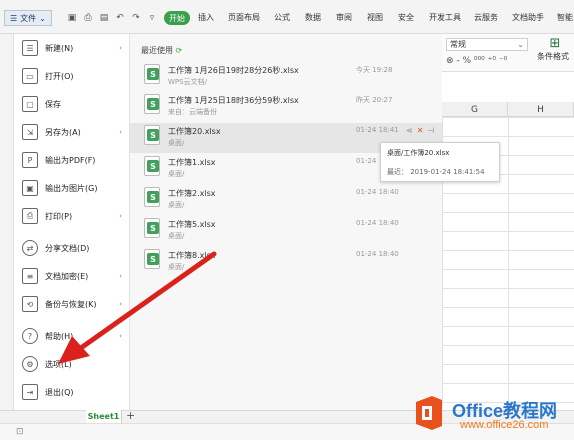 This screenshot has height=440, width=574. What do you see at coordinates (130, 415) in the screenshot?
I see `add-sheet-button: +` at bounding box center [130, 415].